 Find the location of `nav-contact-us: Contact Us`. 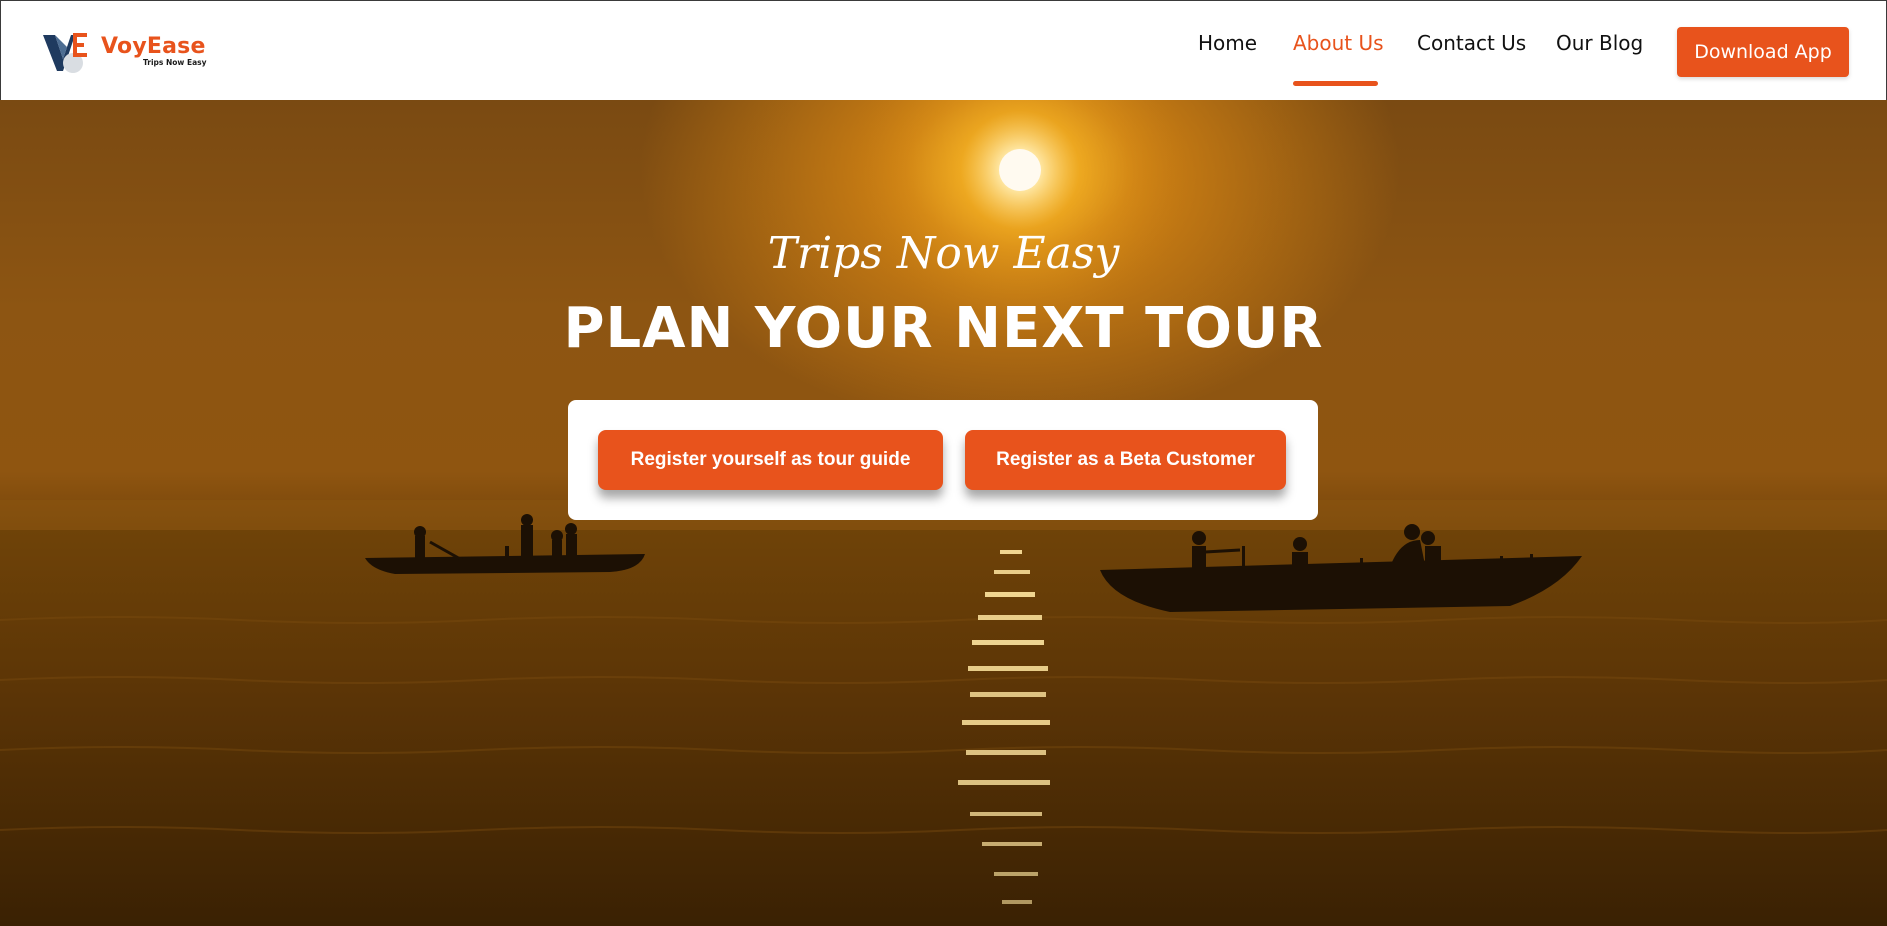

nav-contact-us: Contact Us is located at coordinates (1471, 43).